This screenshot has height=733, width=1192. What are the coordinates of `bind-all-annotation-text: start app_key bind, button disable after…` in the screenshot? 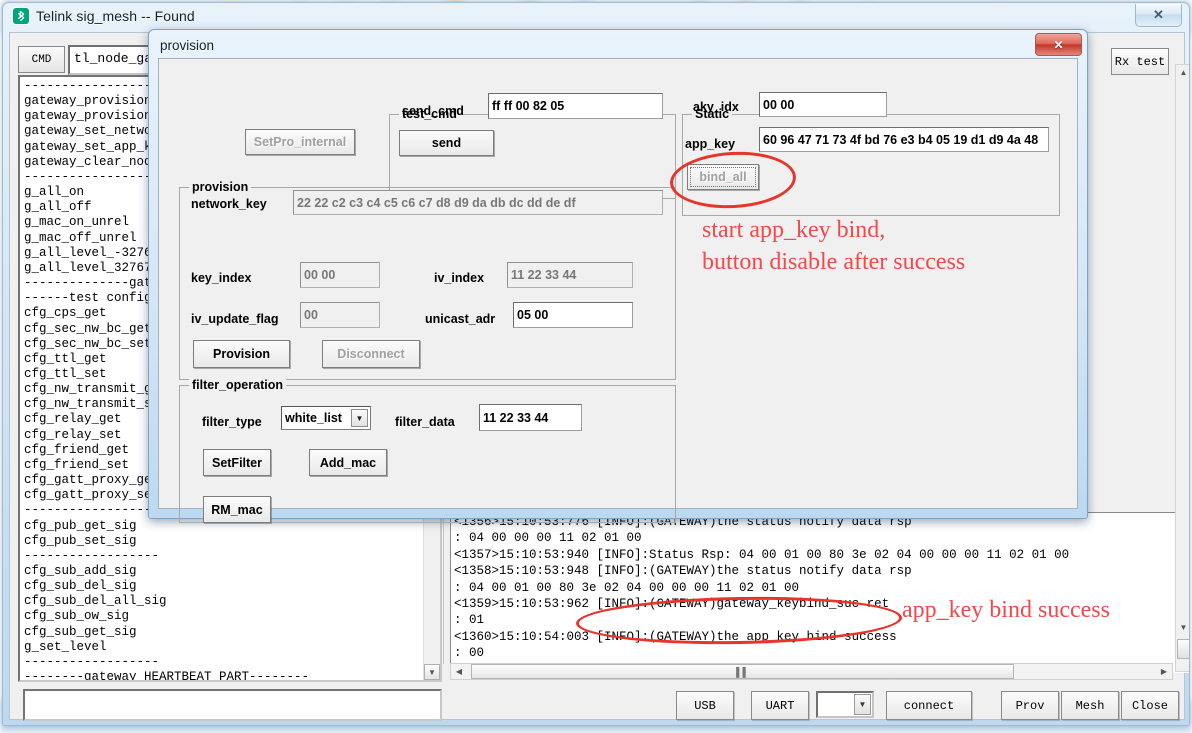 It's located at (834, 246).